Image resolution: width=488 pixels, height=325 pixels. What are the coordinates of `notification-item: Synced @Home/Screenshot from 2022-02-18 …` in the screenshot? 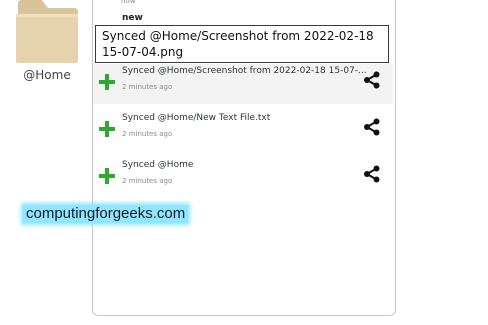 It's located at (243, 84).